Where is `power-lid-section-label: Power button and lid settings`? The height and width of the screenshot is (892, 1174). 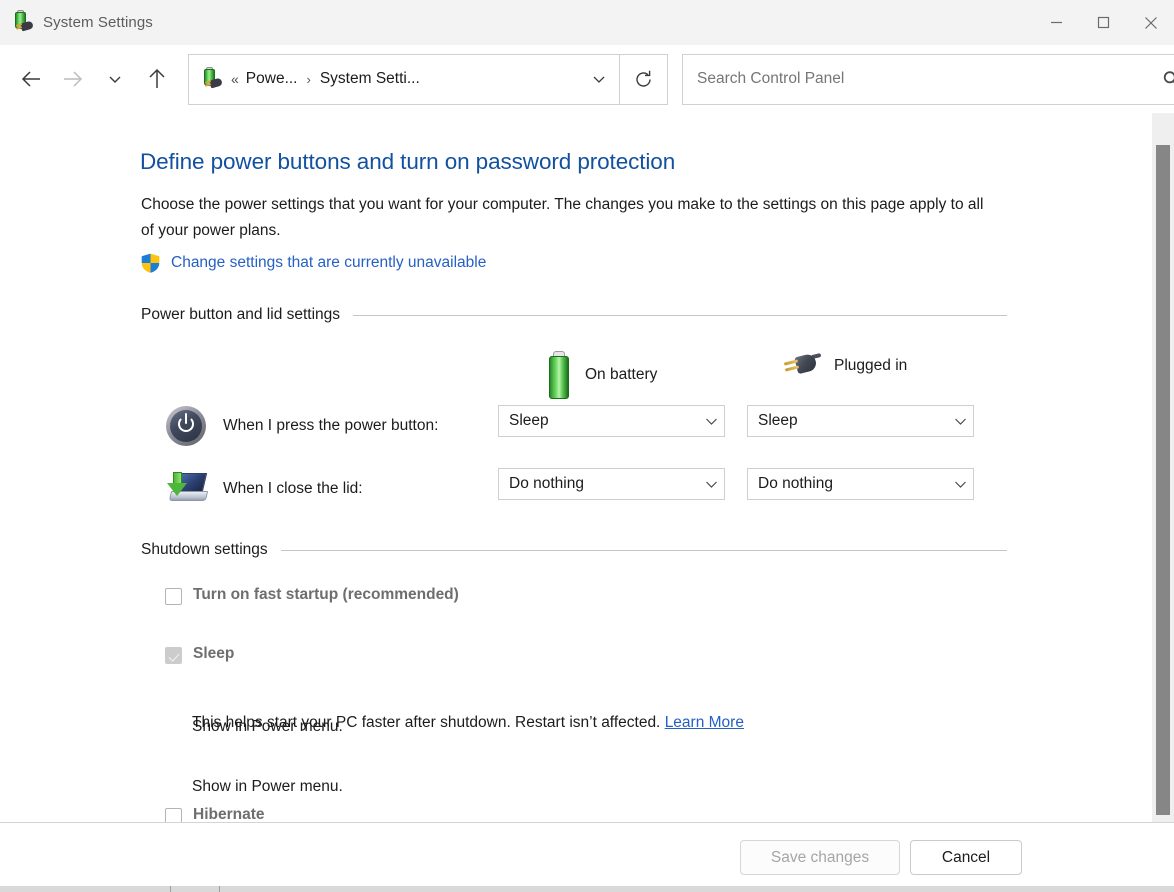
power-lid-section-label: Power button and lid settings is located at coordinates (241, 314).